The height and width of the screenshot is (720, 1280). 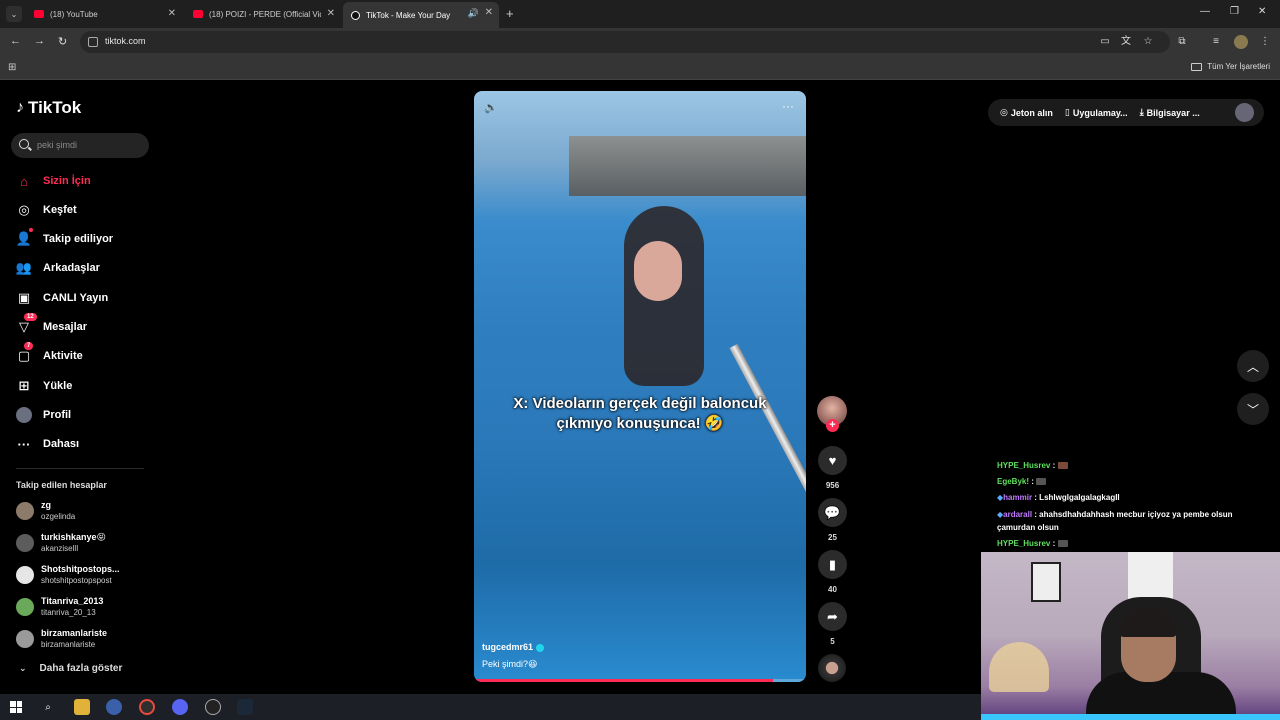 I want to click on account-name: zg, so click(x=46, y=505).